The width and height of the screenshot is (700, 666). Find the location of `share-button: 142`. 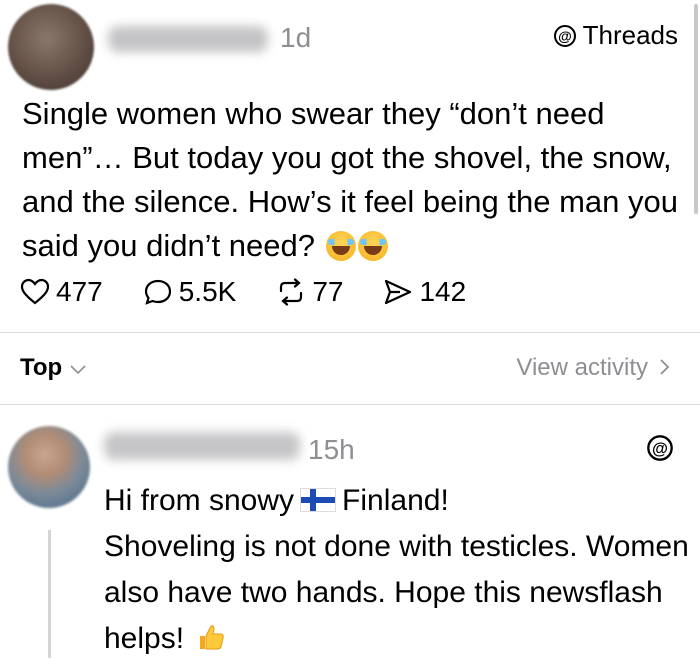

share-button: 142 is located at coordinates (424, 292).